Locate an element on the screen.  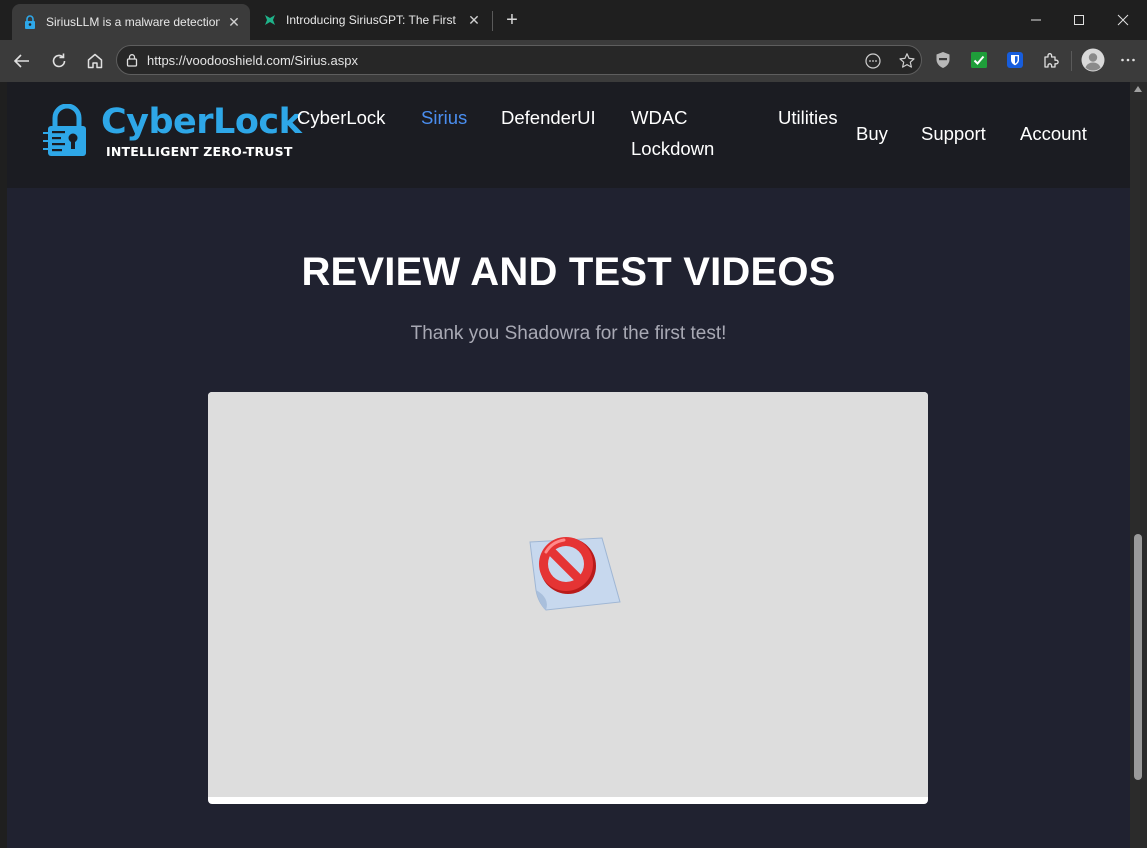
page-subtitle: Thank you Shadowra for the first test! is located at coordinates (568, 333).